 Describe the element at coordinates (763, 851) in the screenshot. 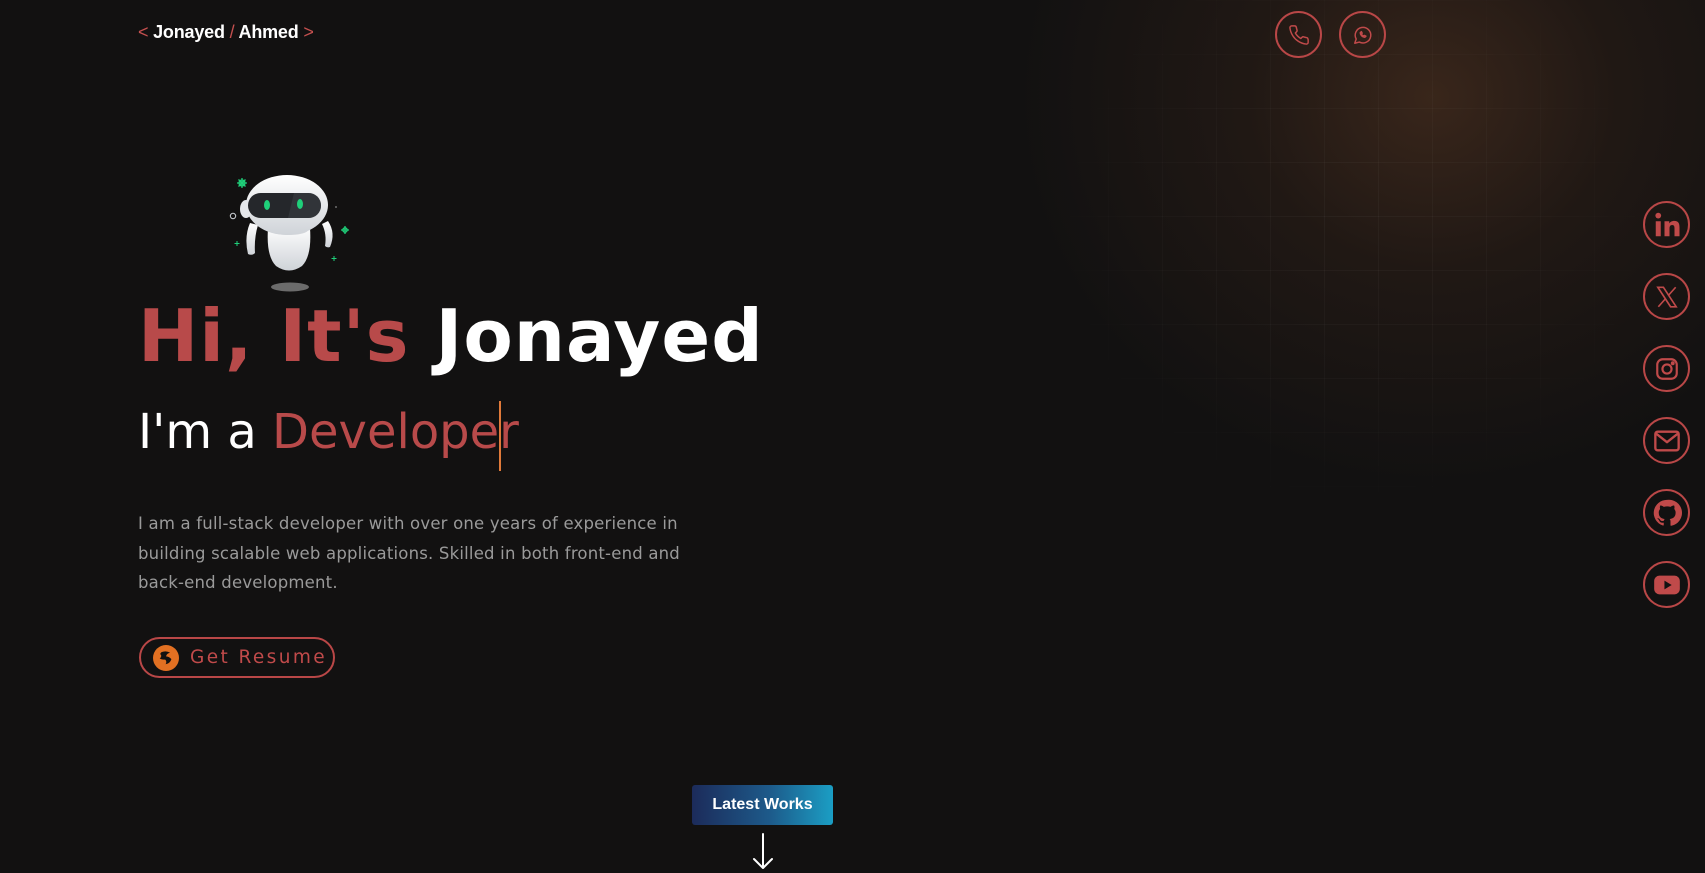

I see `arrow-down-icon` at that location.